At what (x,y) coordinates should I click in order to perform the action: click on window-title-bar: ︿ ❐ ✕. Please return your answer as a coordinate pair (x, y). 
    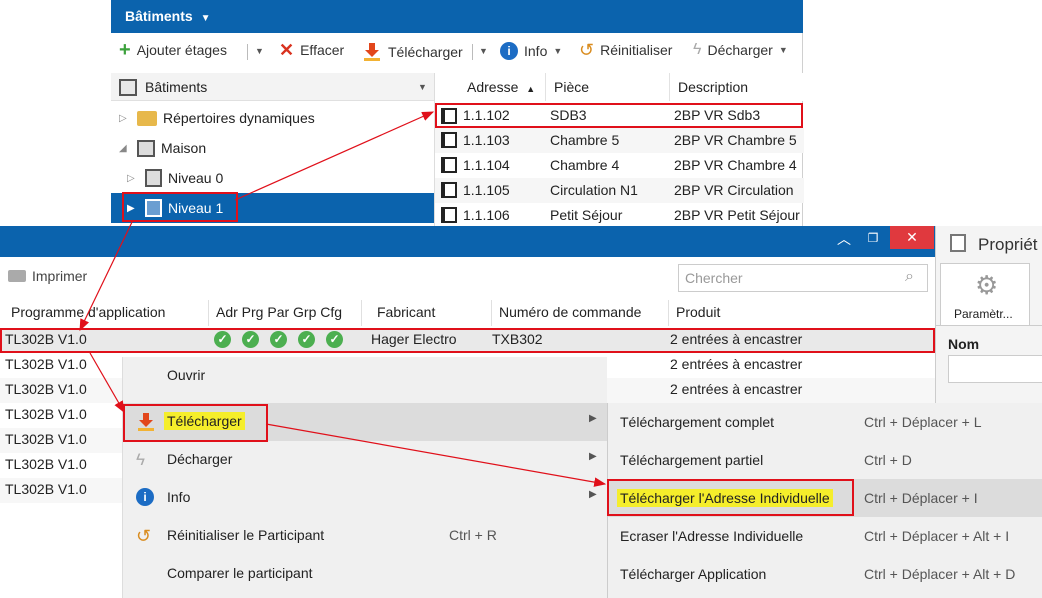
    Looking at the image, I should click on (467, 241).